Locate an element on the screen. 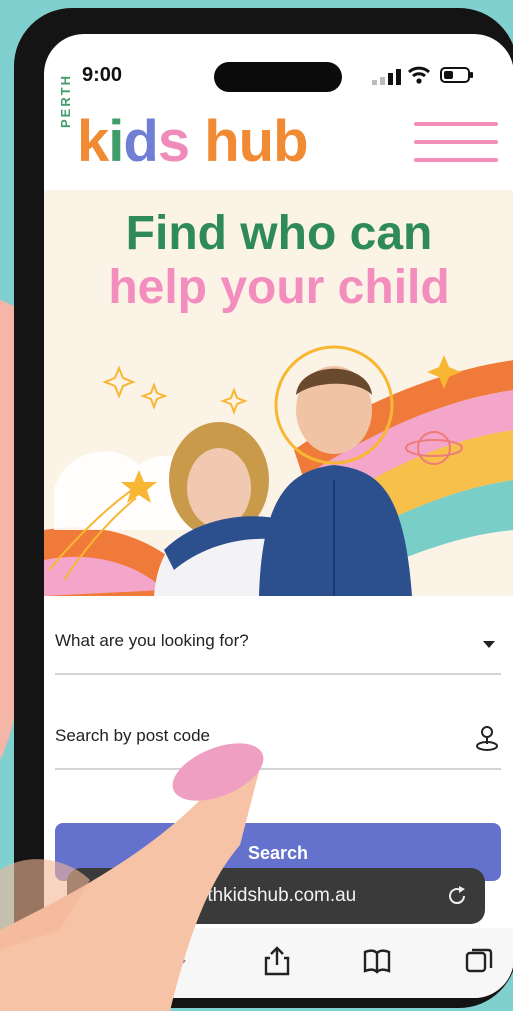 The image size is (513, 1011). forward-icon is located at coordinates (177, 961).